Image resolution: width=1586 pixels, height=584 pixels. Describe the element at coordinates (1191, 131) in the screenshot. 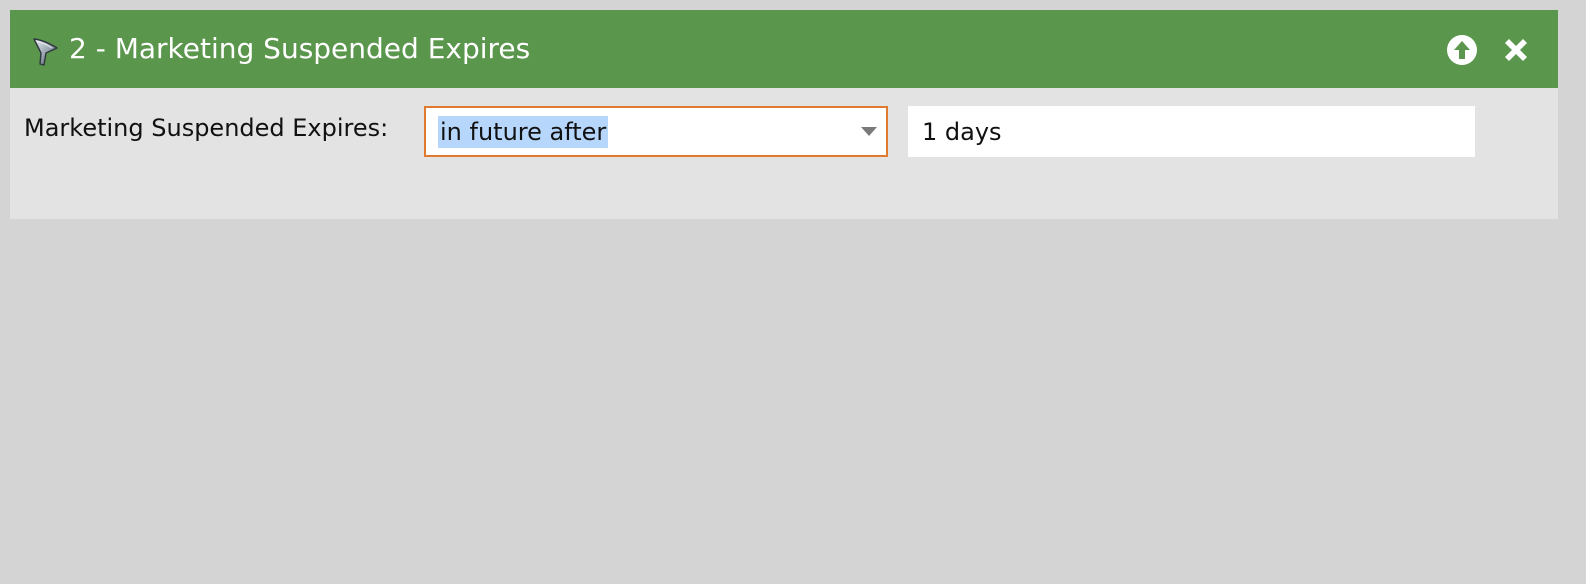

I see `days-value-input` at that location.